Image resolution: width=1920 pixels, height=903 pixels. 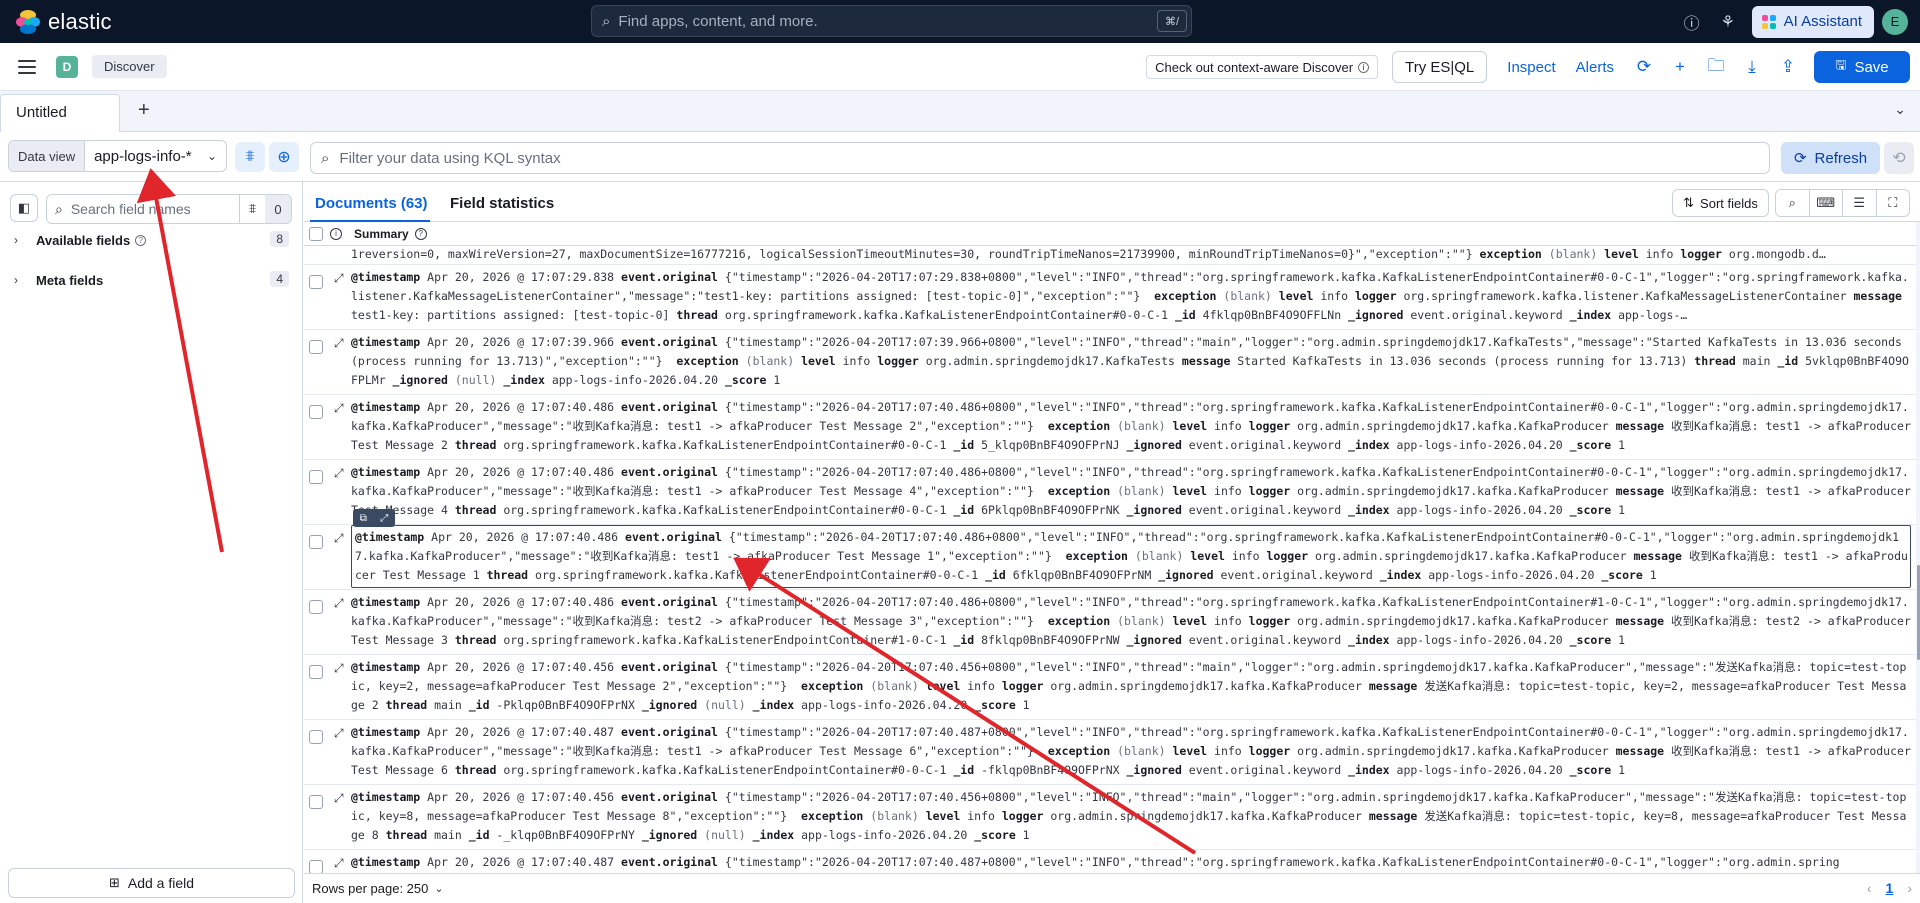 I want to click on chevron-down-icon: ⌄, so click(x=438, y=888).